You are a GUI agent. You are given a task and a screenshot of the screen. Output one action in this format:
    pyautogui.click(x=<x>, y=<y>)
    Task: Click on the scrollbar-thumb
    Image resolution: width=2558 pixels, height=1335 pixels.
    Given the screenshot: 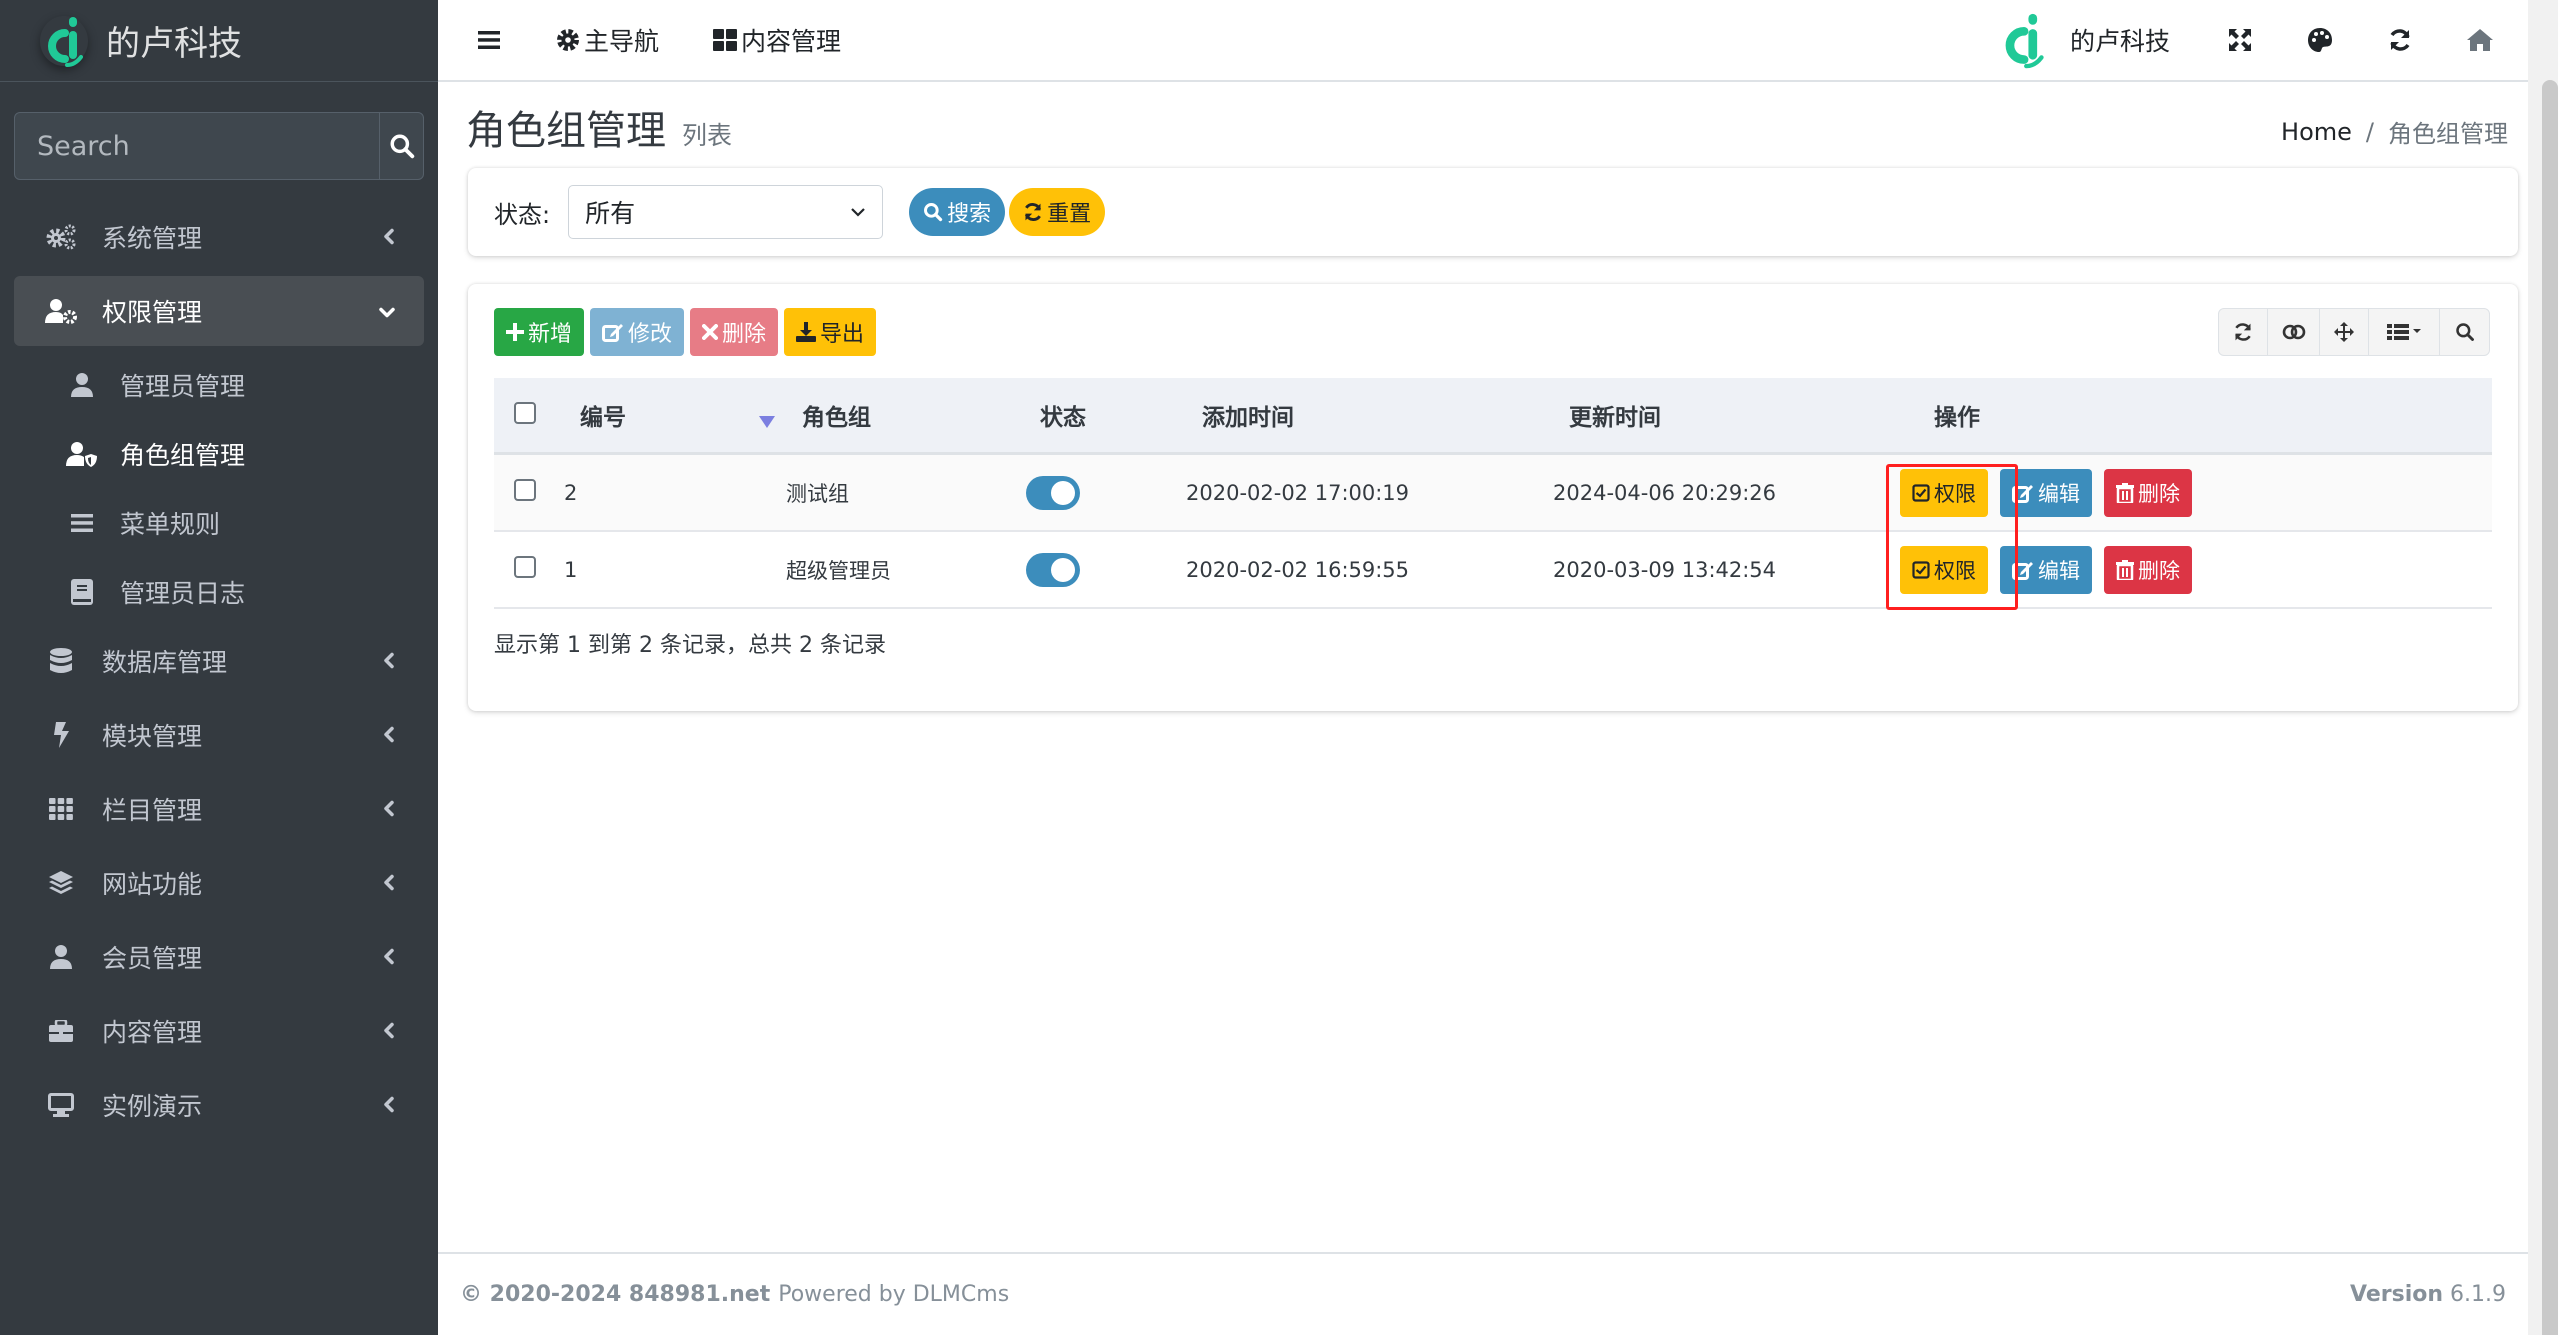 What is the action you would take?
    pyautogui.click(x=2550, y=707)
    